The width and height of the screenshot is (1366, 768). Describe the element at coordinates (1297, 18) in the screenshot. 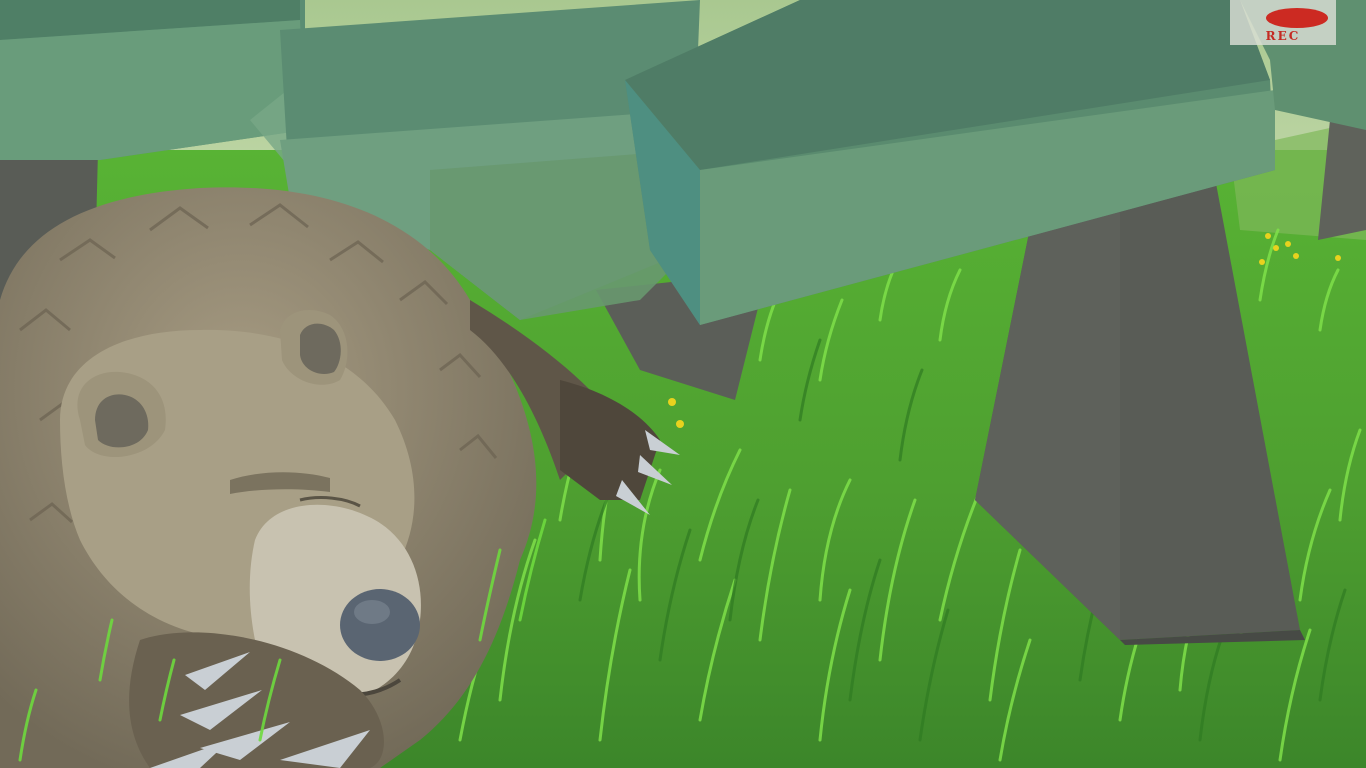

I see `record-dot-icon` at that location.